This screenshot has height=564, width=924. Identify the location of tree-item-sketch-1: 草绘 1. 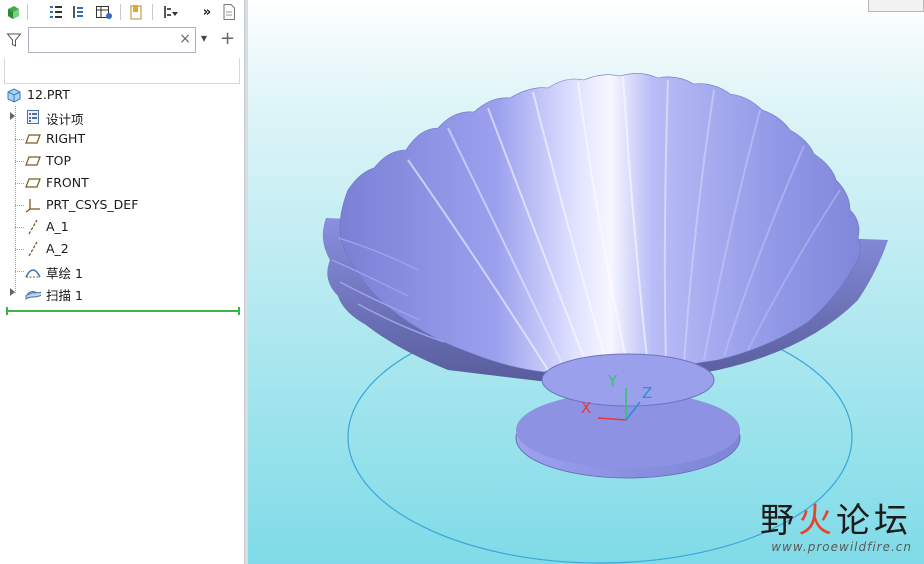
(122, 271).